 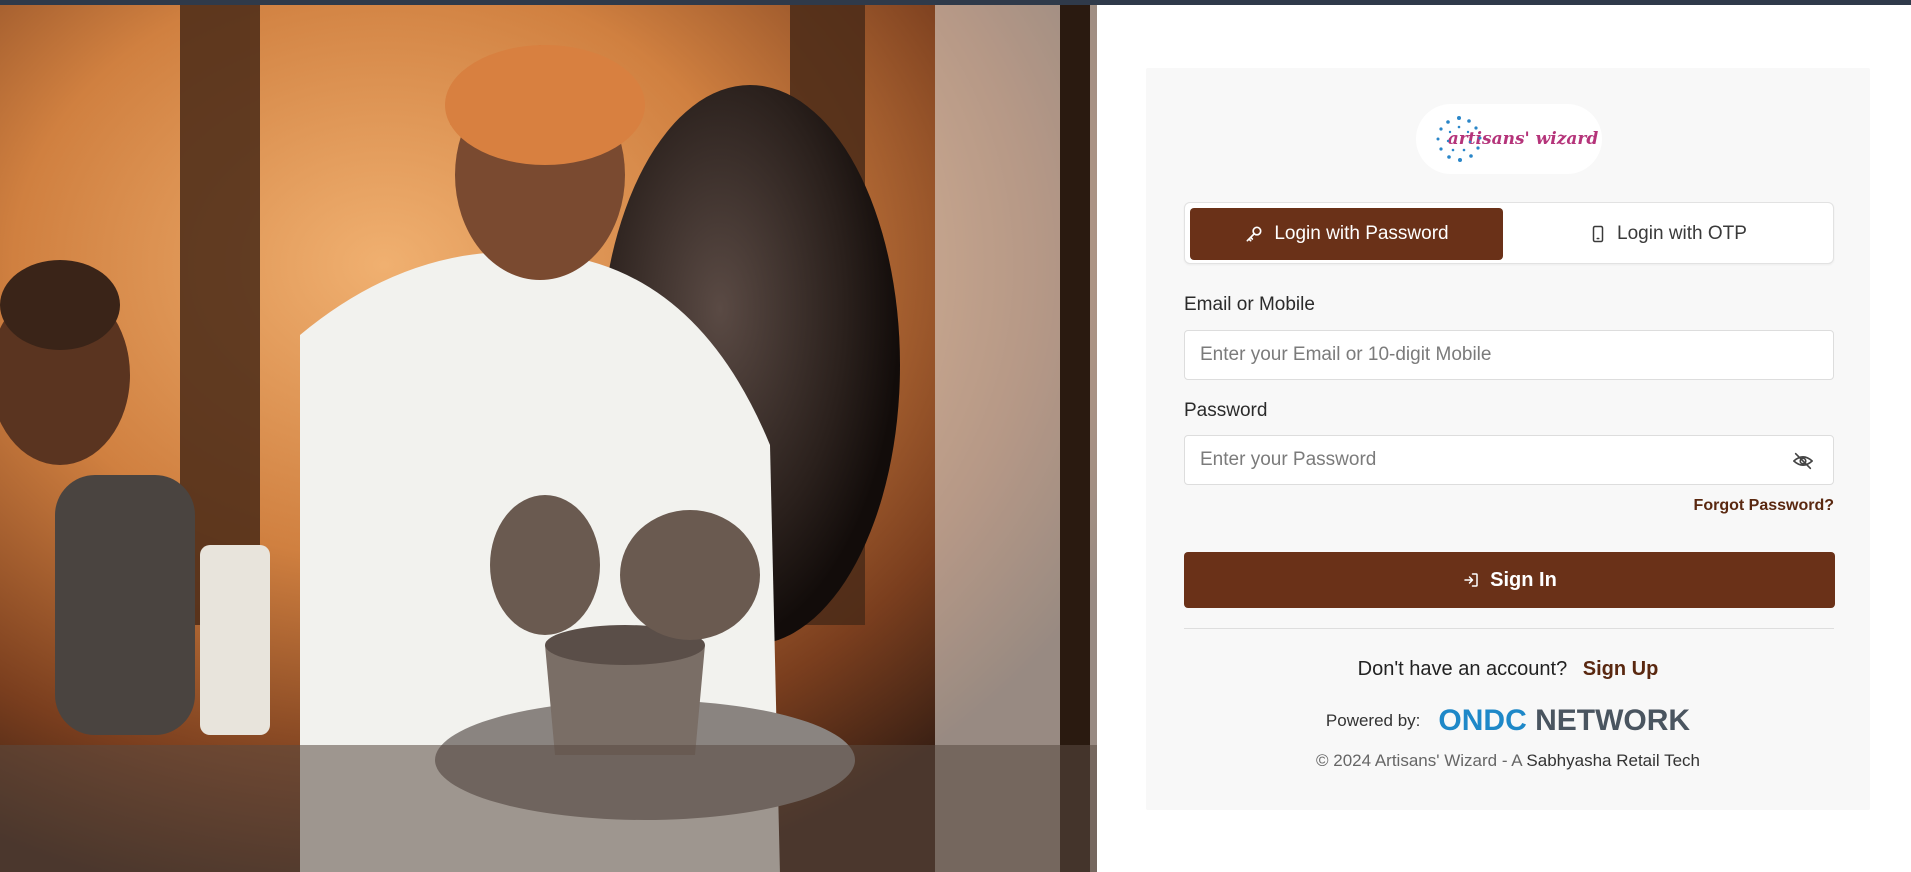 What do you see at coordinates (1249, 304) in the screenshot?
I see `email-label: Email or Mobile` at bounding box center [1249, 304].